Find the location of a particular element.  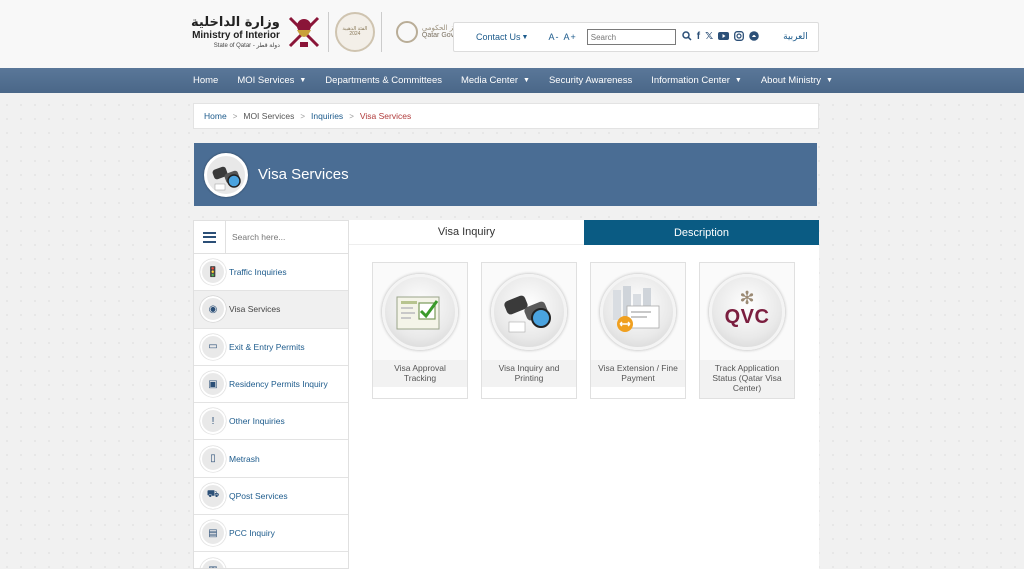

breadcrumb-home: Home is located at coordinates (215, 116).